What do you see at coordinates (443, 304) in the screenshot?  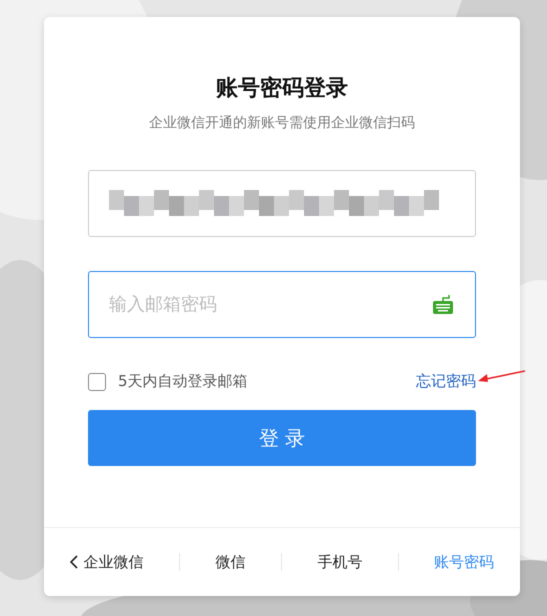 I see `keyboard-icon` at bounding box center [443, 304].